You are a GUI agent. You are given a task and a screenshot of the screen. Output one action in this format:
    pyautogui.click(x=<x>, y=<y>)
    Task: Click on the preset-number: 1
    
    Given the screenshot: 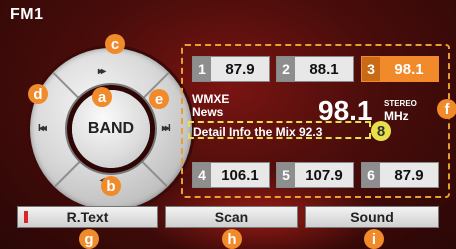 What is the action you would take?
    pyautogui.click(x=202, y=69)
    